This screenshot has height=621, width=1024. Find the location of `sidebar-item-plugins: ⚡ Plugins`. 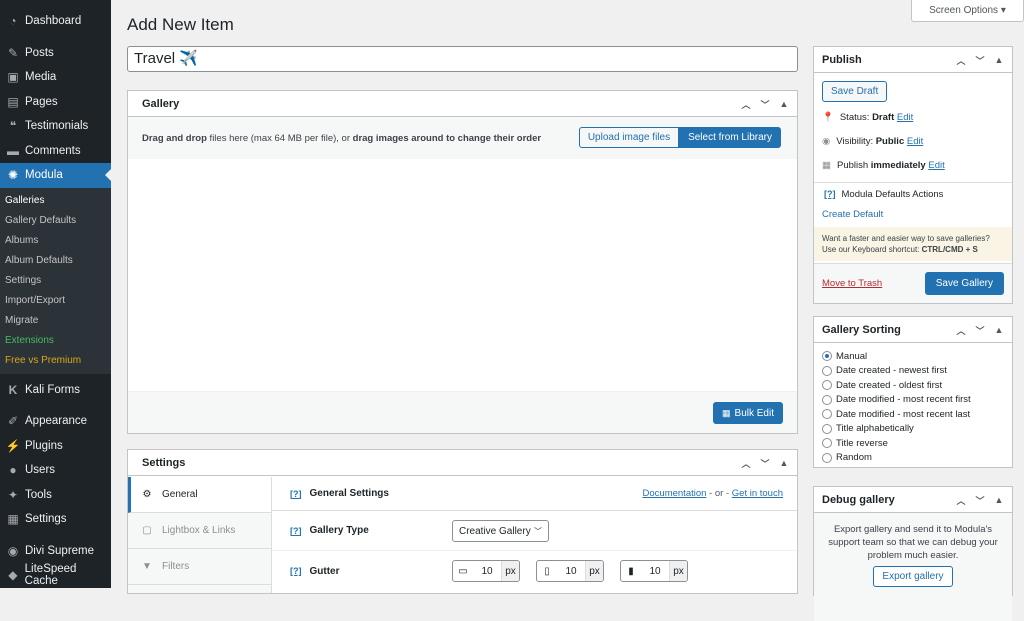

sidebar-item-plugins: ⚡ Plugins is located at coordinates (55, 446).